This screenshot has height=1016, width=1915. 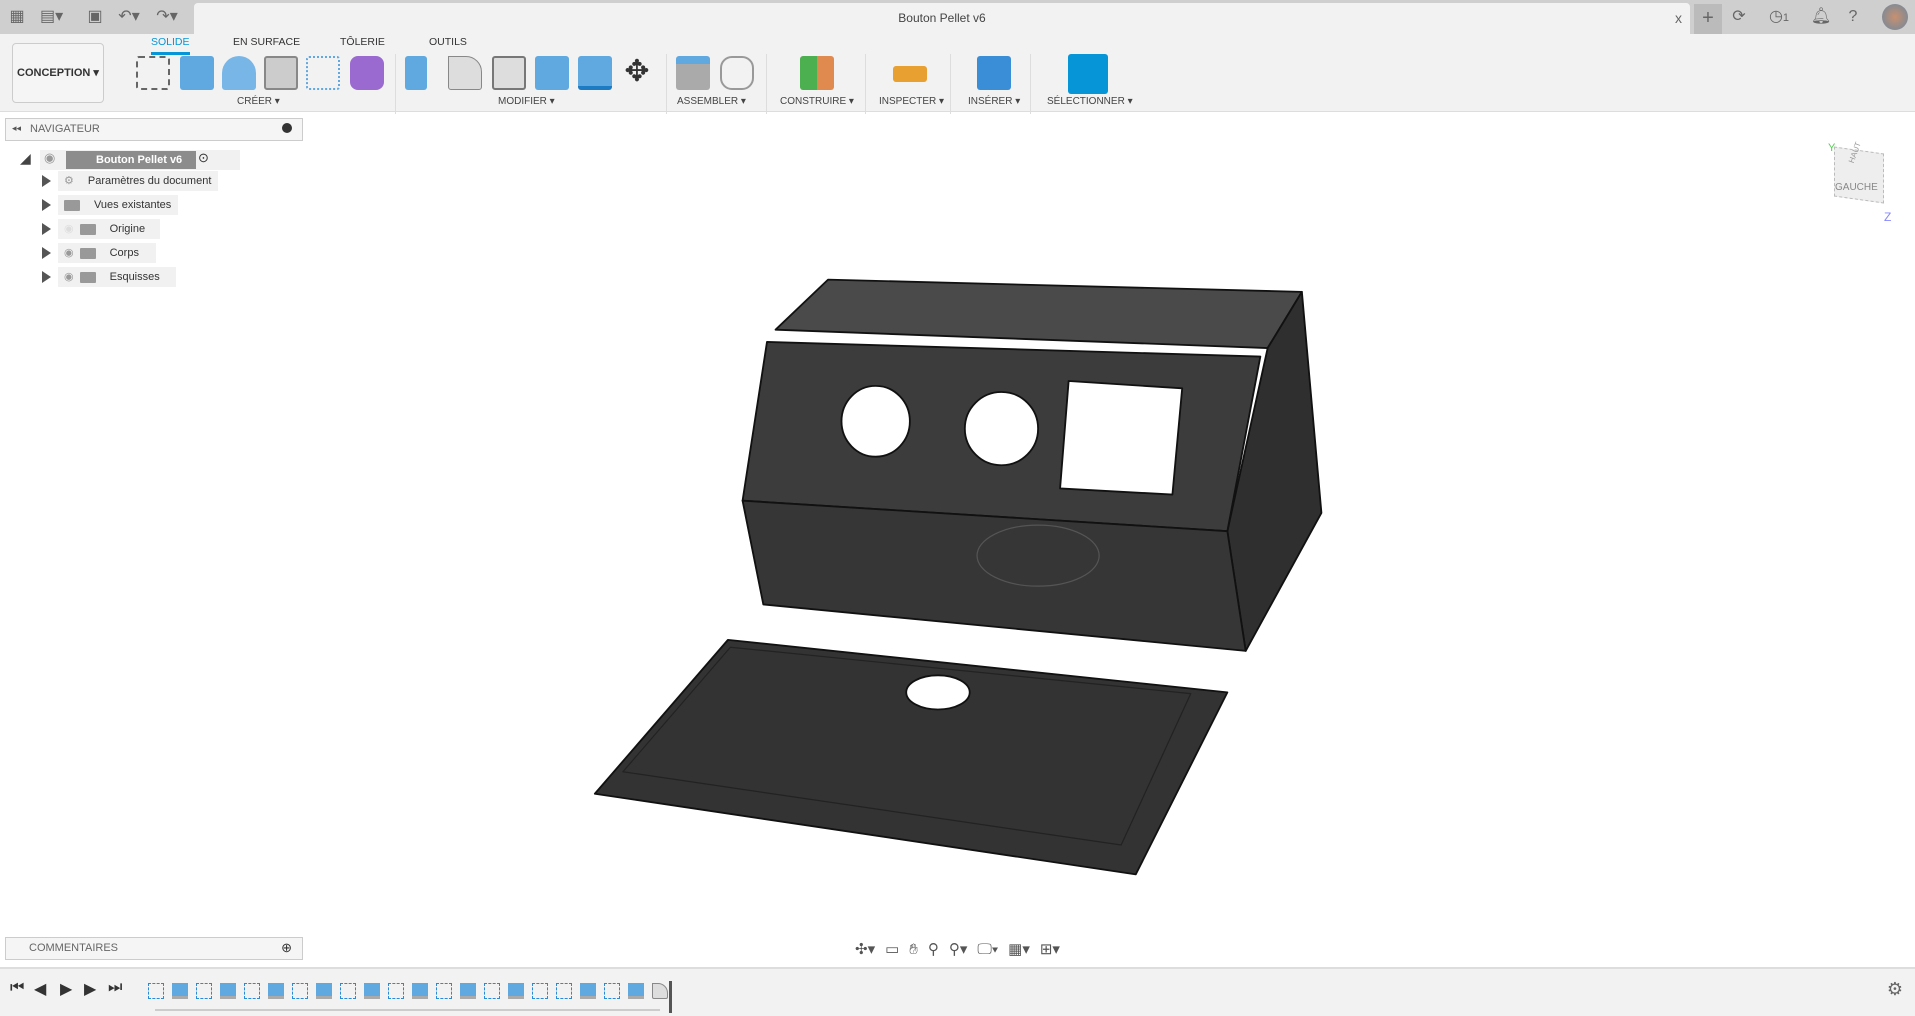 I want to click on save-icon: ▣, so click(x=95, y=17).